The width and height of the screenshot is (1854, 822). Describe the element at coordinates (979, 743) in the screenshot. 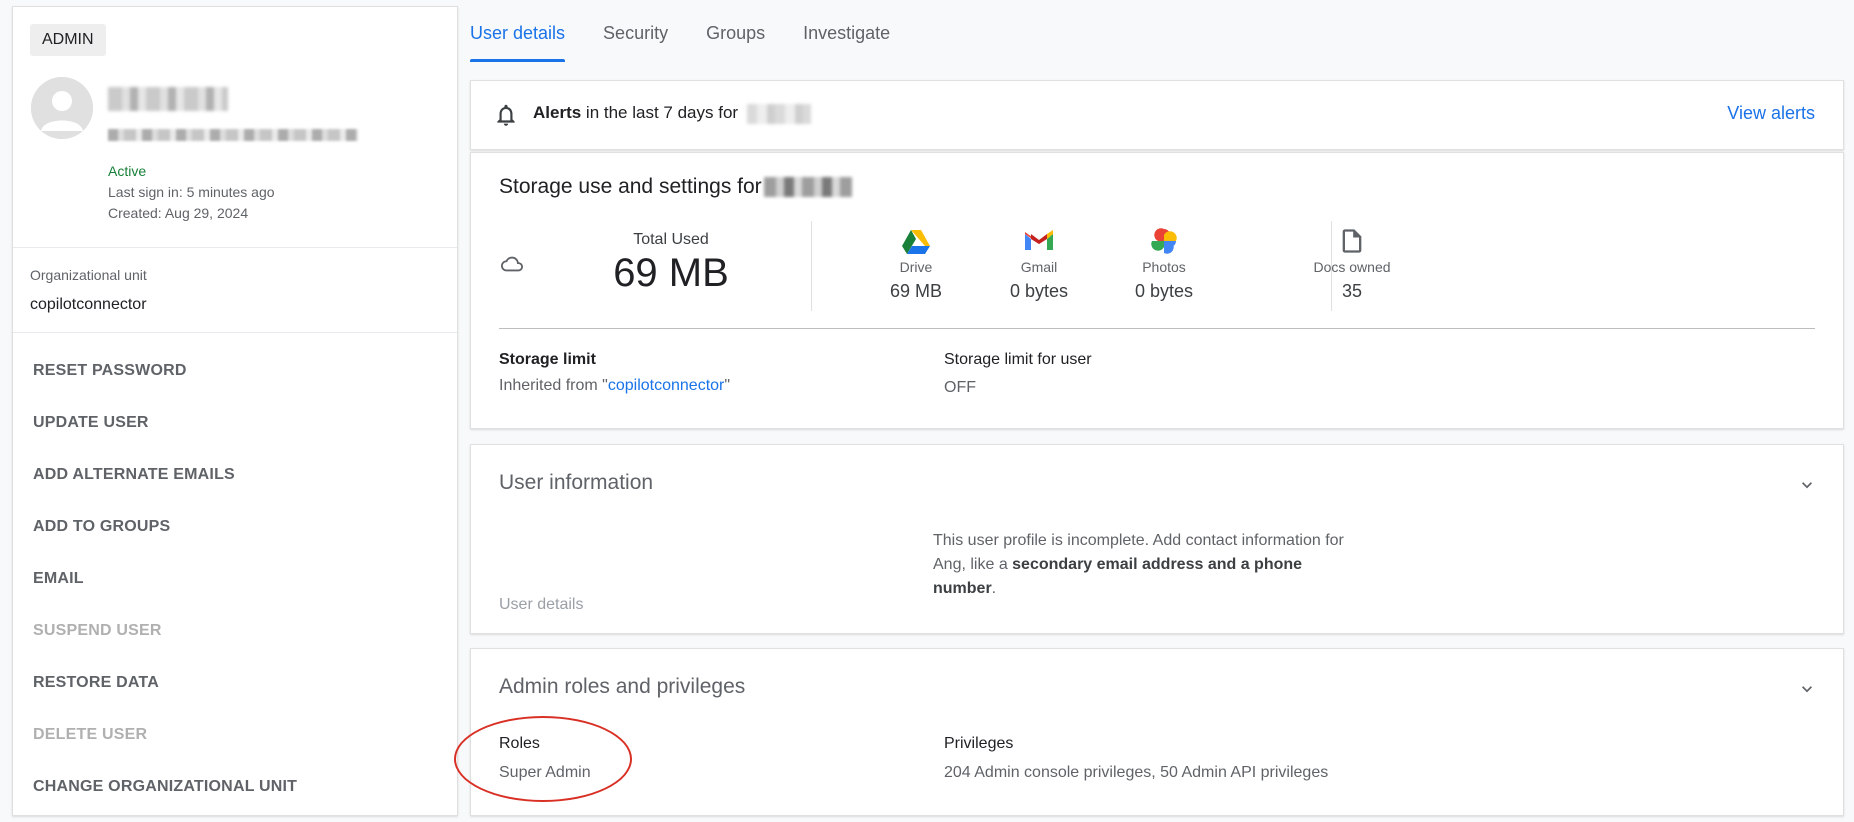

I see `privileges-label: Privileges` at that location.